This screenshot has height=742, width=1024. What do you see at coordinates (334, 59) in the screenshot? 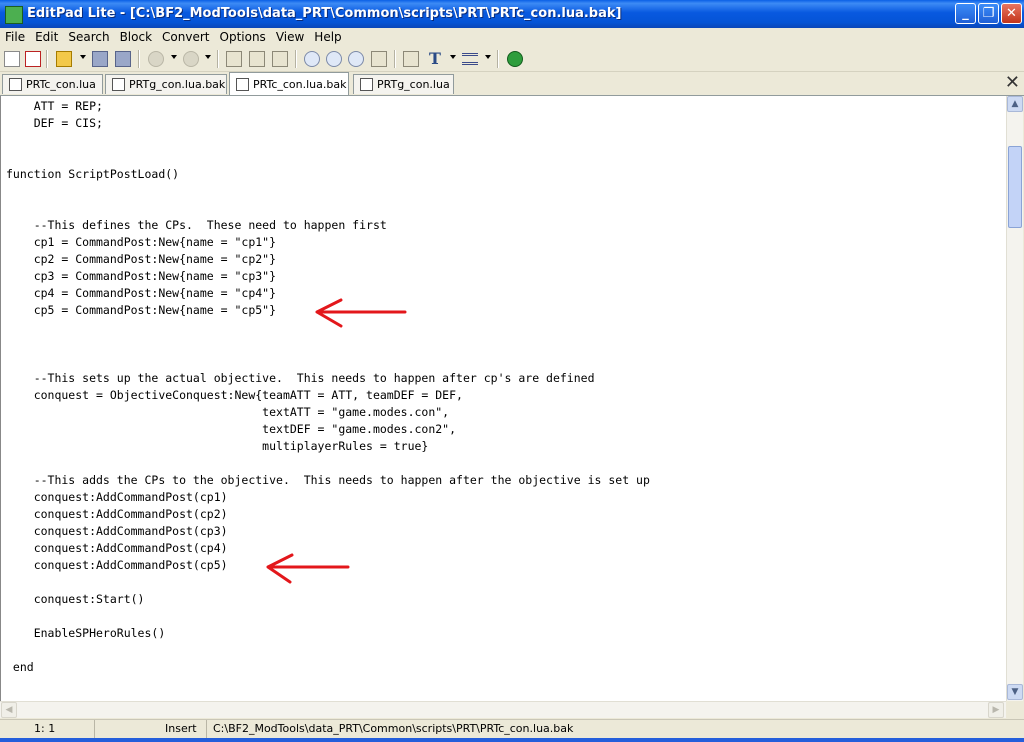
I see `find-next-icon` at bounding box center [334, 59].